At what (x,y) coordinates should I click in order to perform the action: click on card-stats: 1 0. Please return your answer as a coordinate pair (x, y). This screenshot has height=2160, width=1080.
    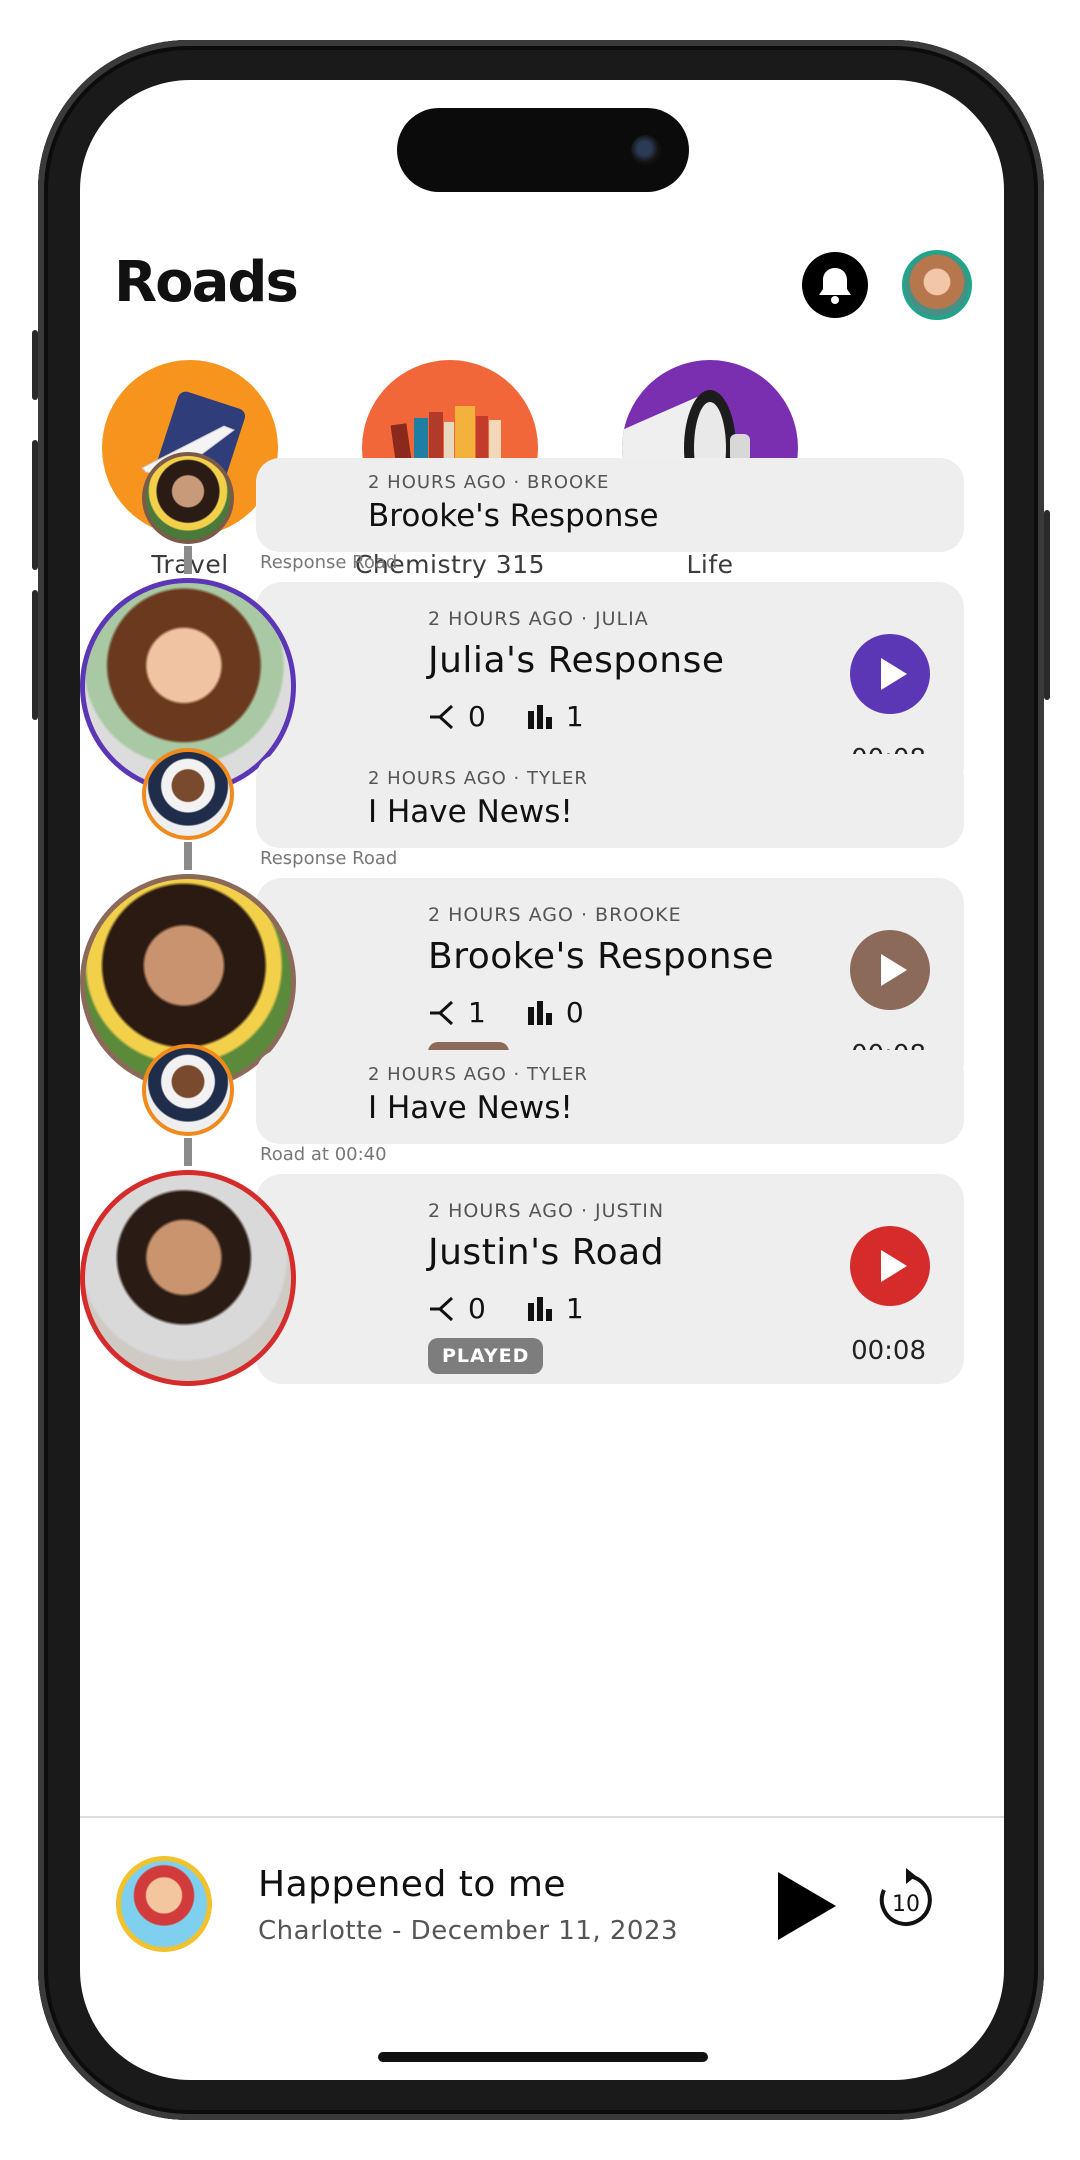
    Looking at the image, I should click on (526, 1012).